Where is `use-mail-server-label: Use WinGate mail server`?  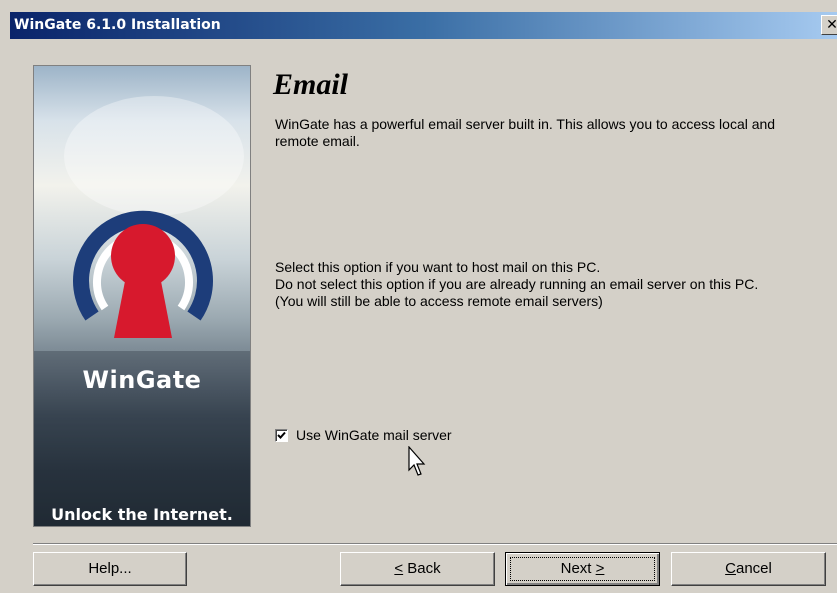
use-mail-server-label: Use WinGate mail server is located at coordinates (374, 435).